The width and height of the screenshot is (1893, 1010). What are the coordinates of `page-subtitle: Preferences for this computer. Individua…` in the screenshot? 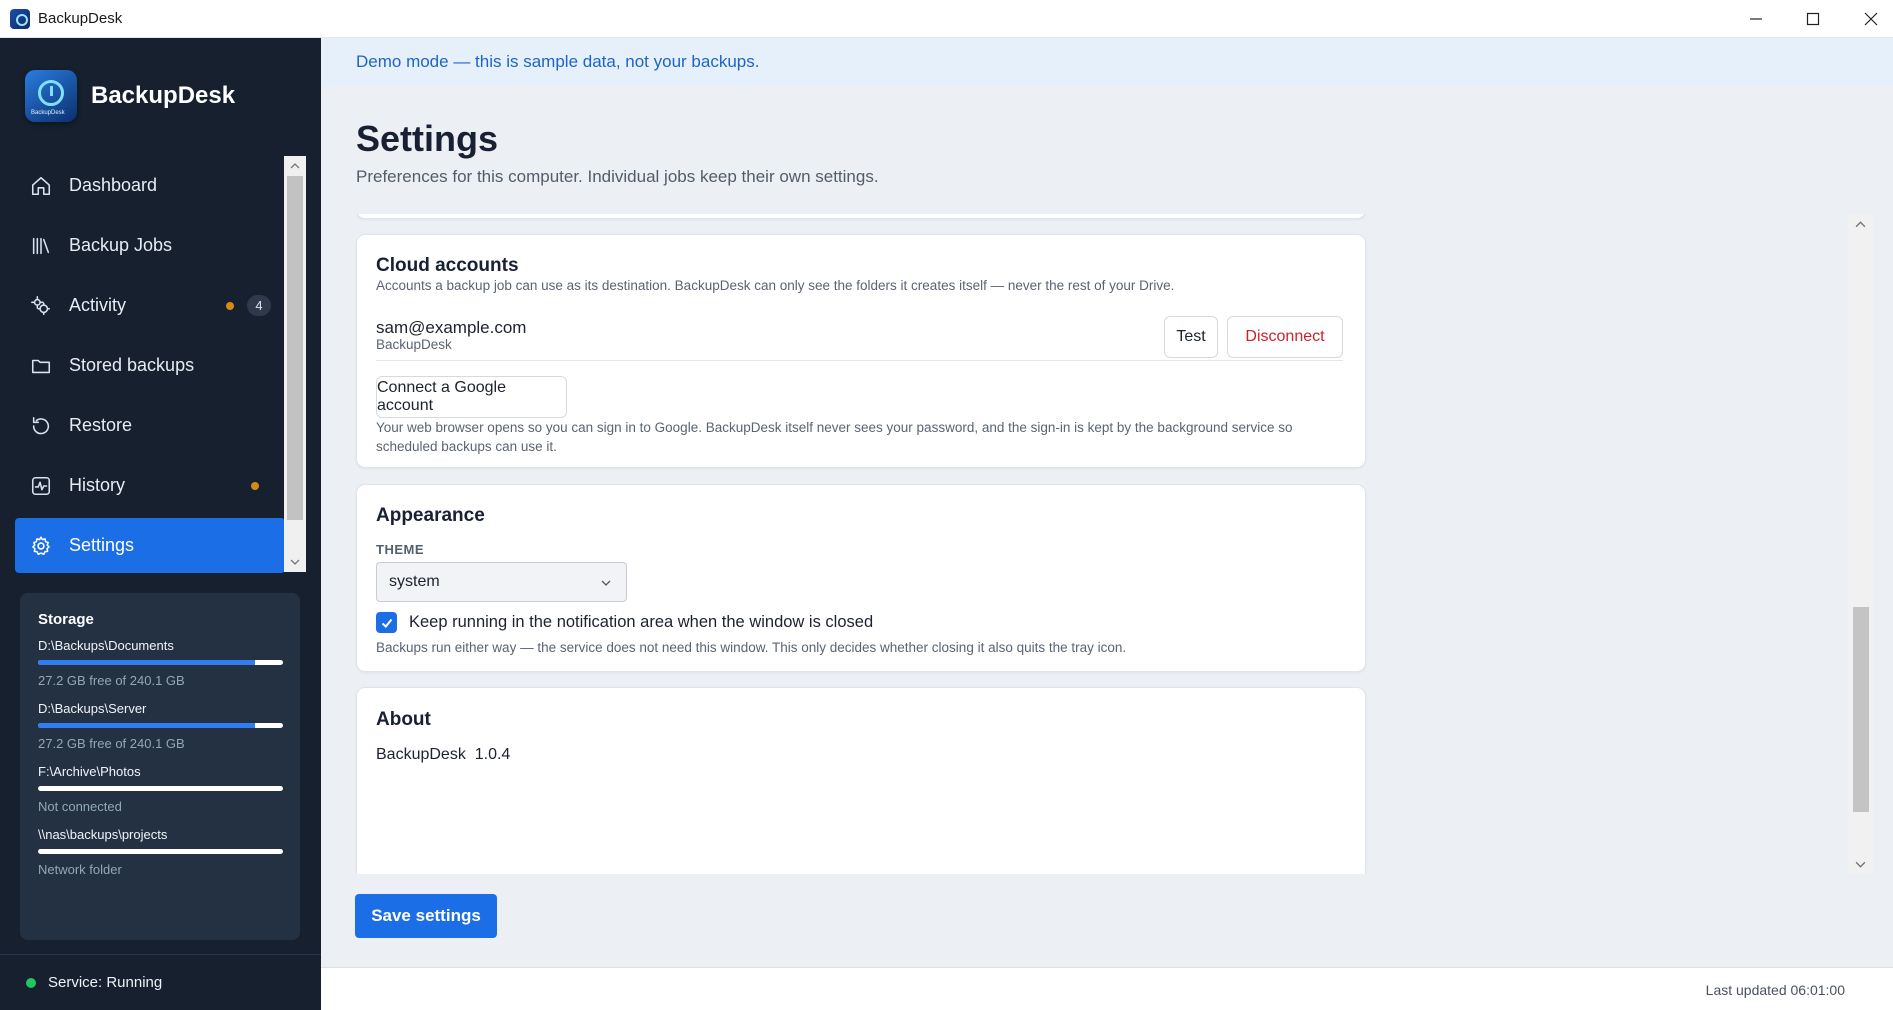 It's located at (617, 176).